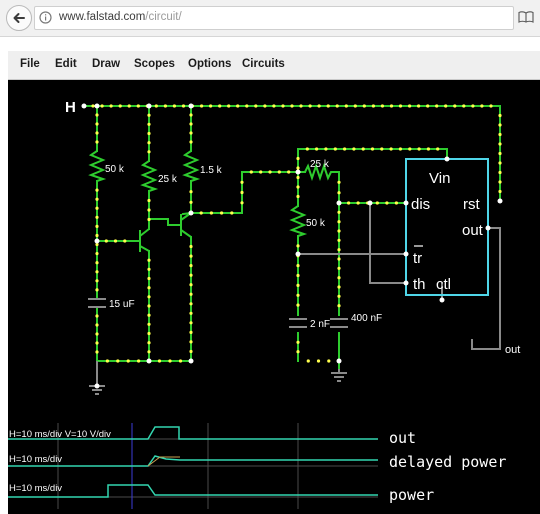 This screenshot has width=540, height=514. I want to click on scope-3-label: power, so click(411, 495).